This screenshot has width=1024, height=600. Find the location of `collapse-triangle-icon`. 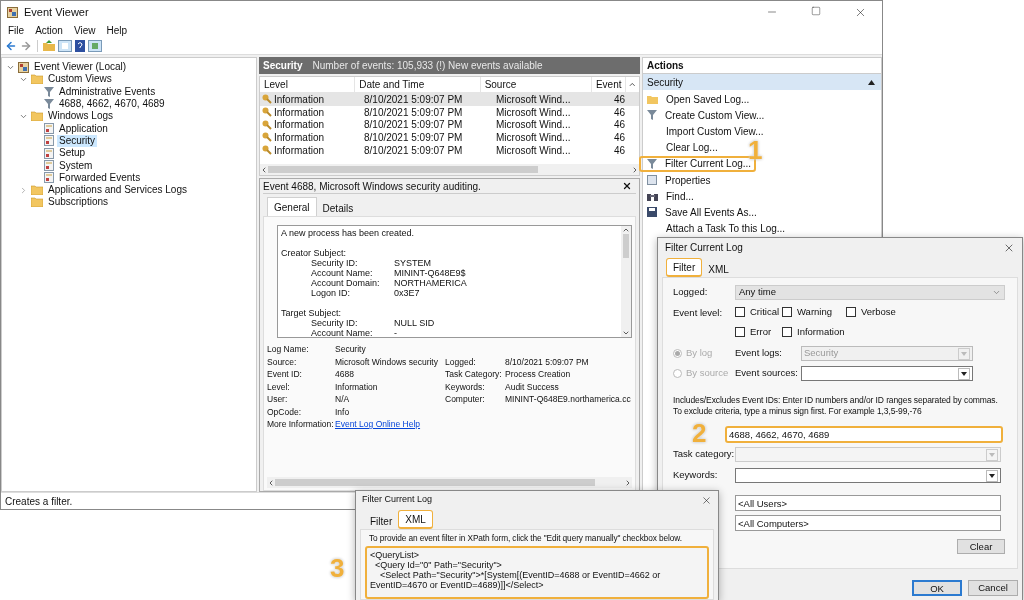

collapse-triangle-icon is located at coordinates (871, 82).